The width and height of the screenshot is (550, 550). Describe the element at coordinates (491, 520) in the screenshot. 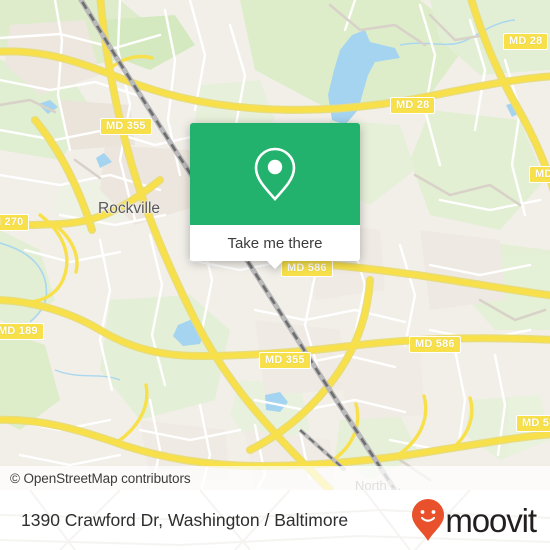

I see `moovit-wordmark: moovit` at that location.